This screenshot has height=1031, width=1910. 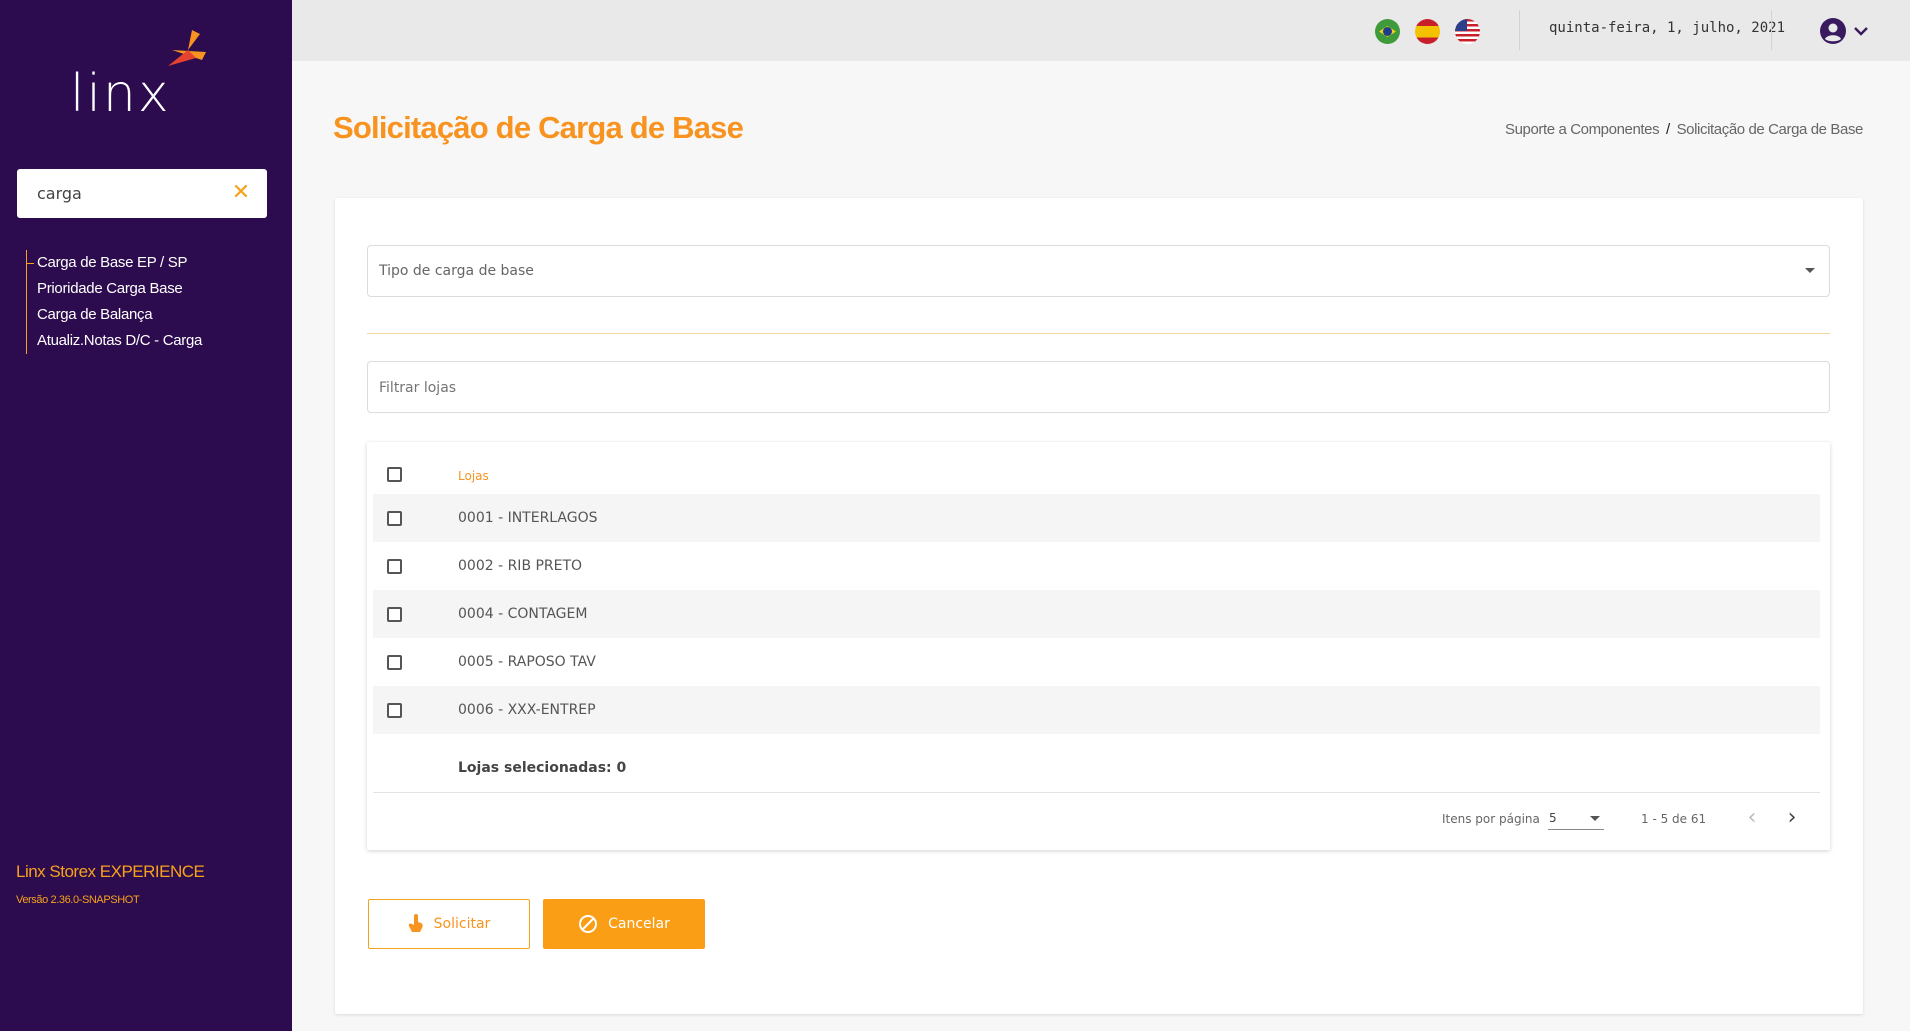 What do you see at coordinates (1079, 388) in the screenshot?
I see `store-filter-input` at bounding box center [1079, 388].